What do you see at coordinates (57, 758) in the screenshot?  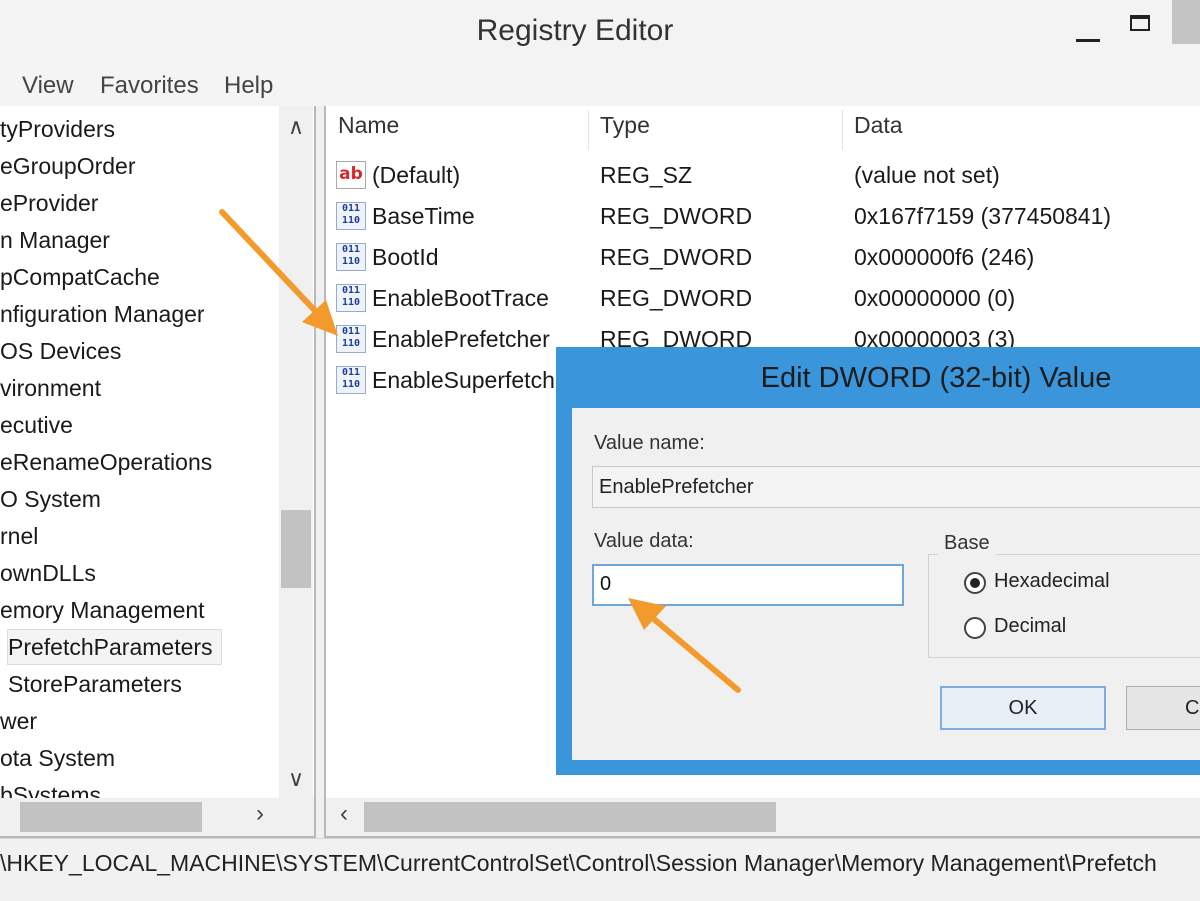 I see `tree-item: ota System` at bounding box center [57, 758].